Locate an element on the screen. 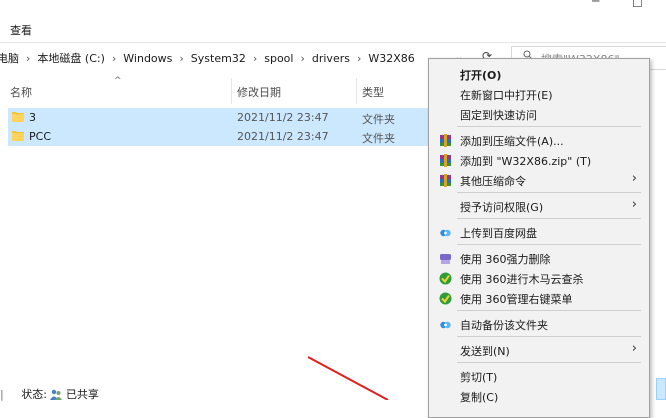 Image resolution: width=666 pixels, height=418 pixels. breadcrumb-drivers: drivers is located at coordinates (331, 58).